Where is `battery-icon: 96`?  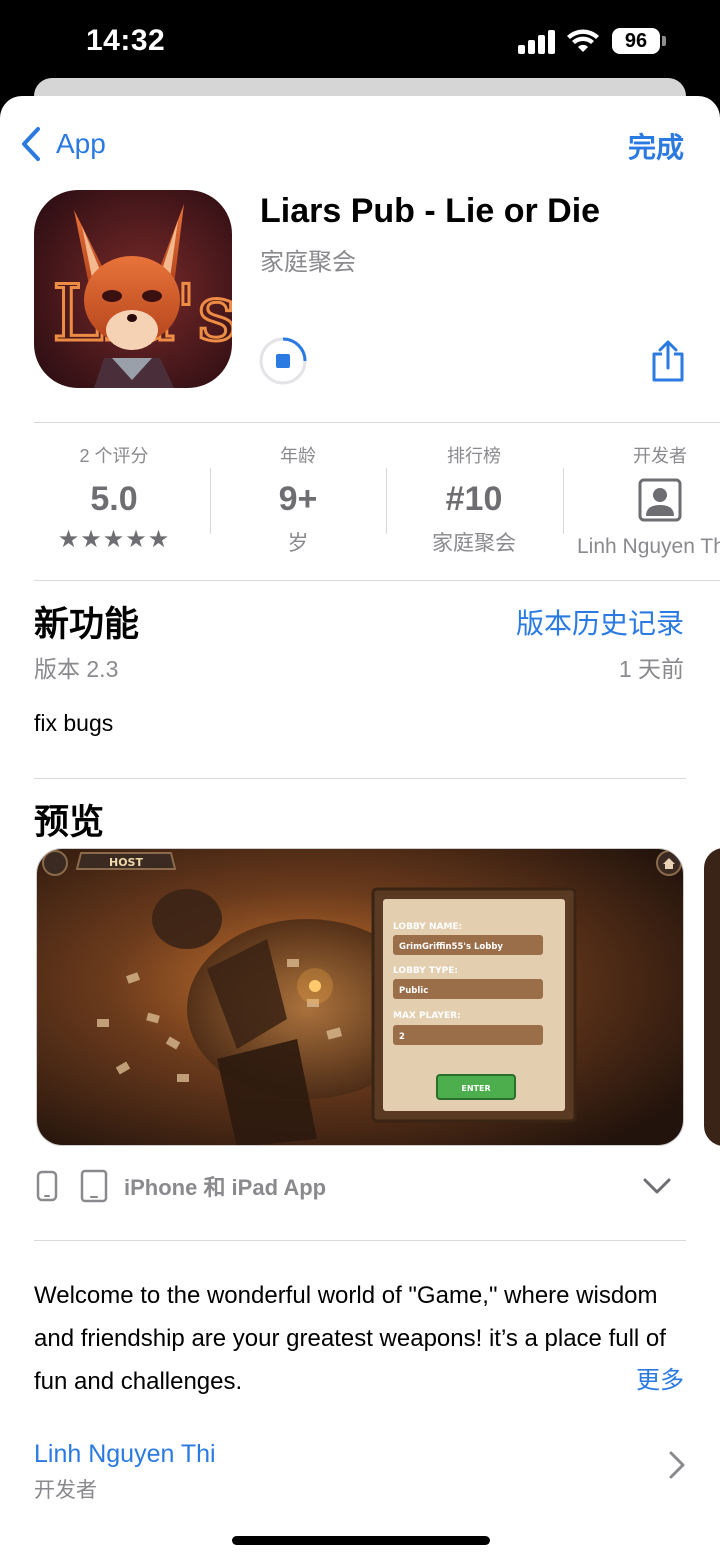
battery-icon: 96 is located at coordinates (636, 41).